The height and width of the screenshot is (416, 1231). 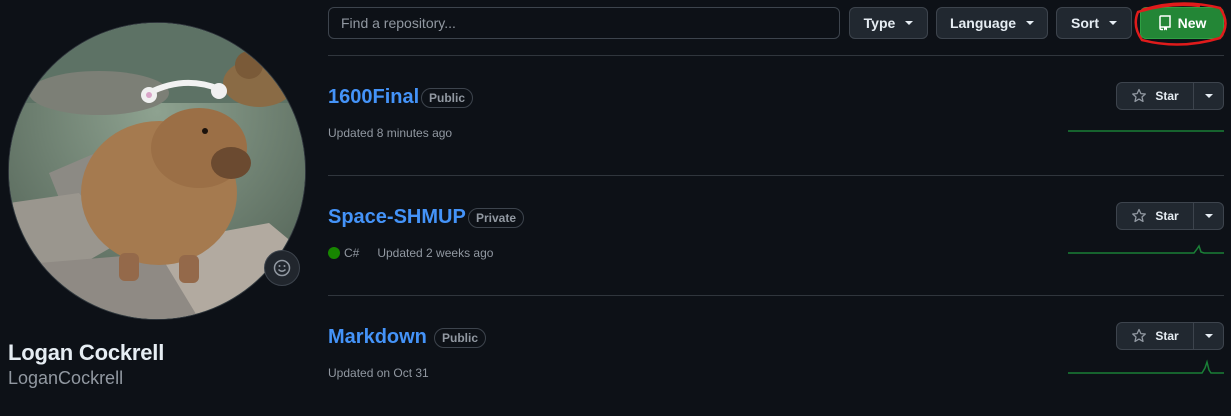 I want to click on updated-time: Updated 2 weeks ago, so click(x=435, y=253).